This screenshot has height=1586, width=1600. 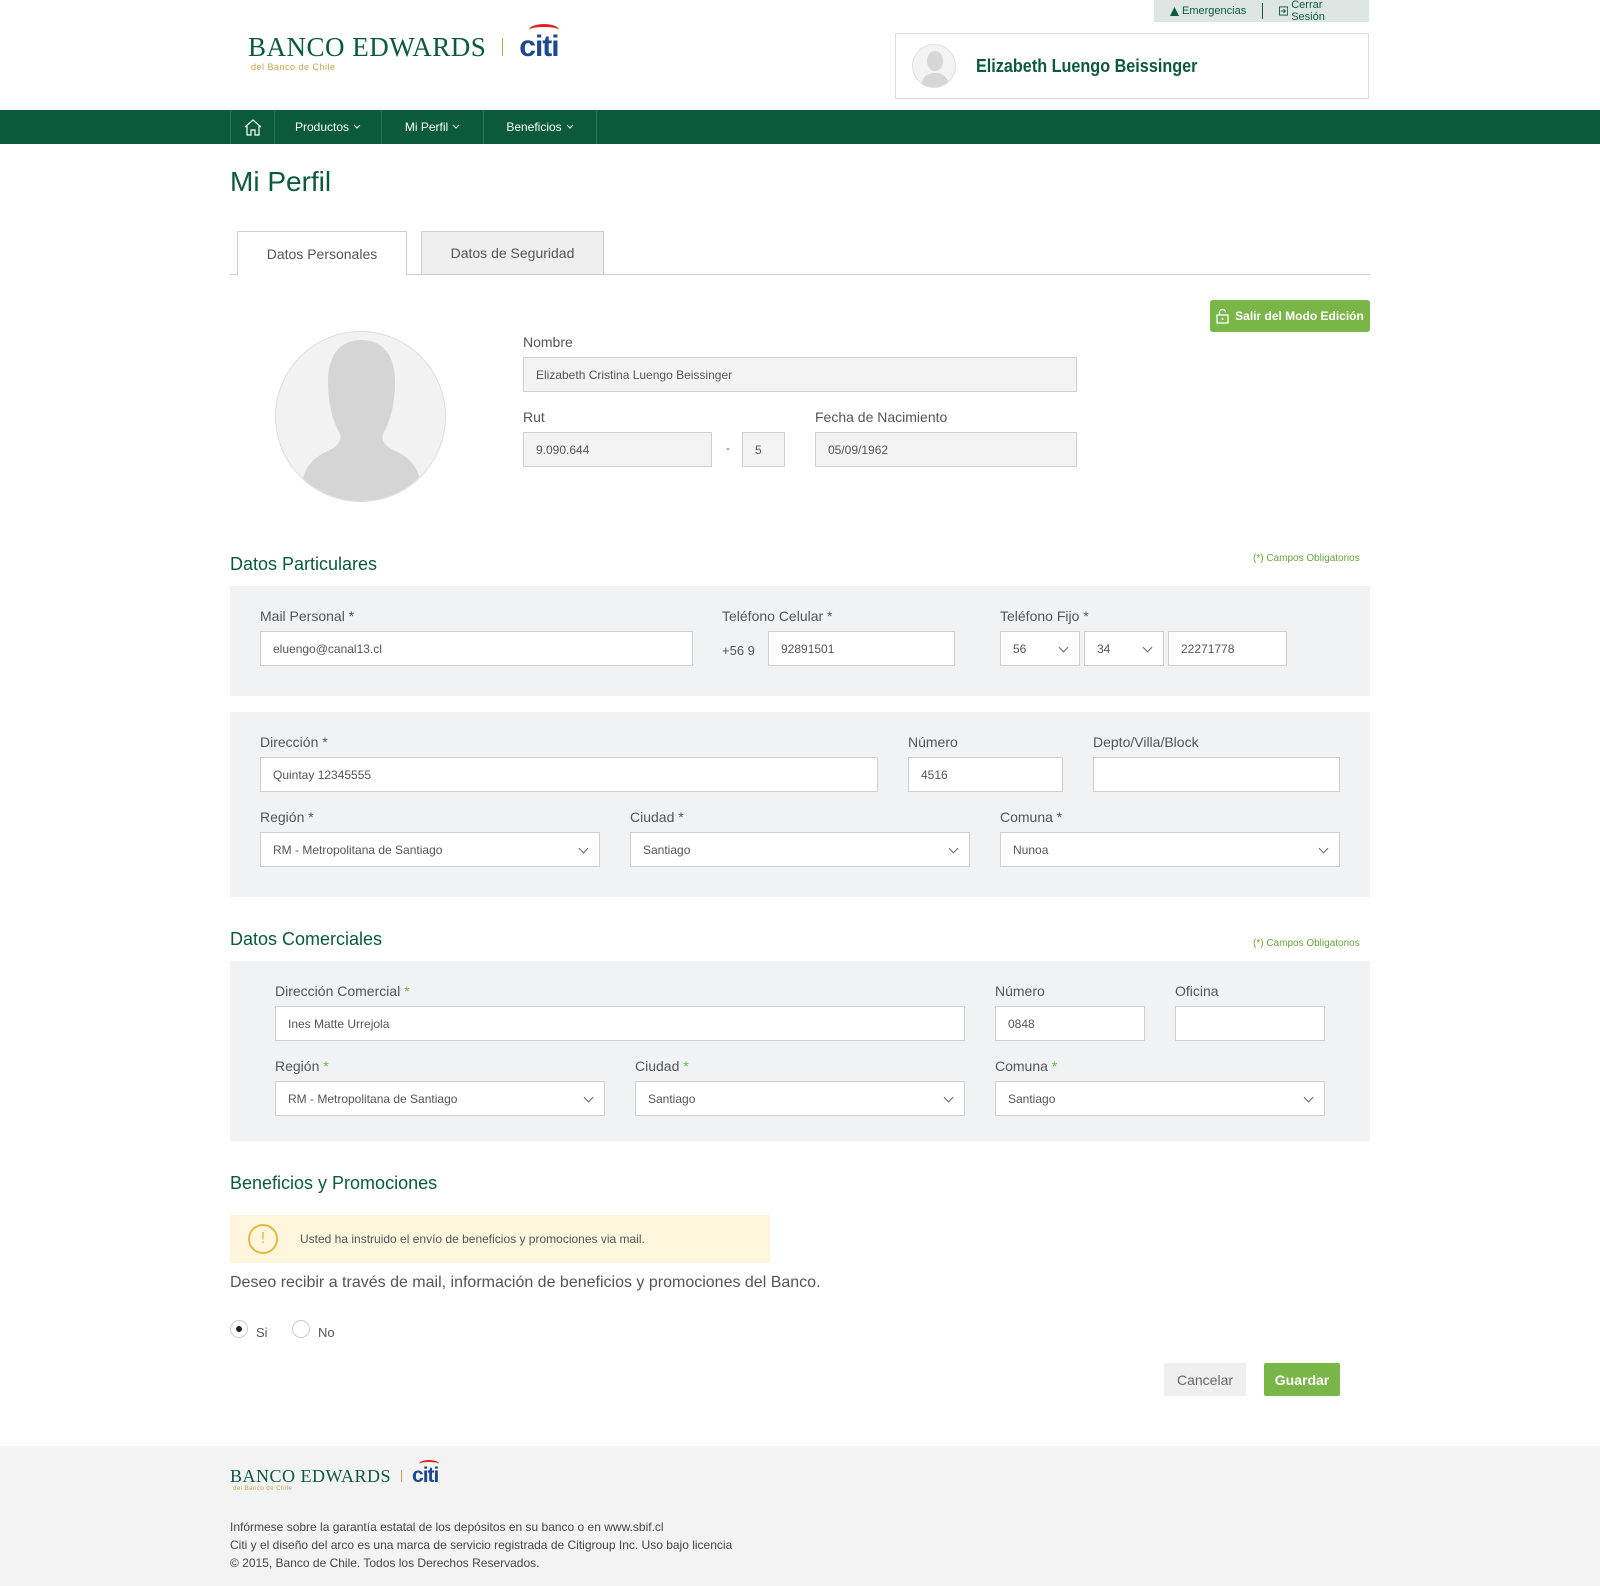 I want to click on nav-label: Beneficios, so click(x=534, y=127).